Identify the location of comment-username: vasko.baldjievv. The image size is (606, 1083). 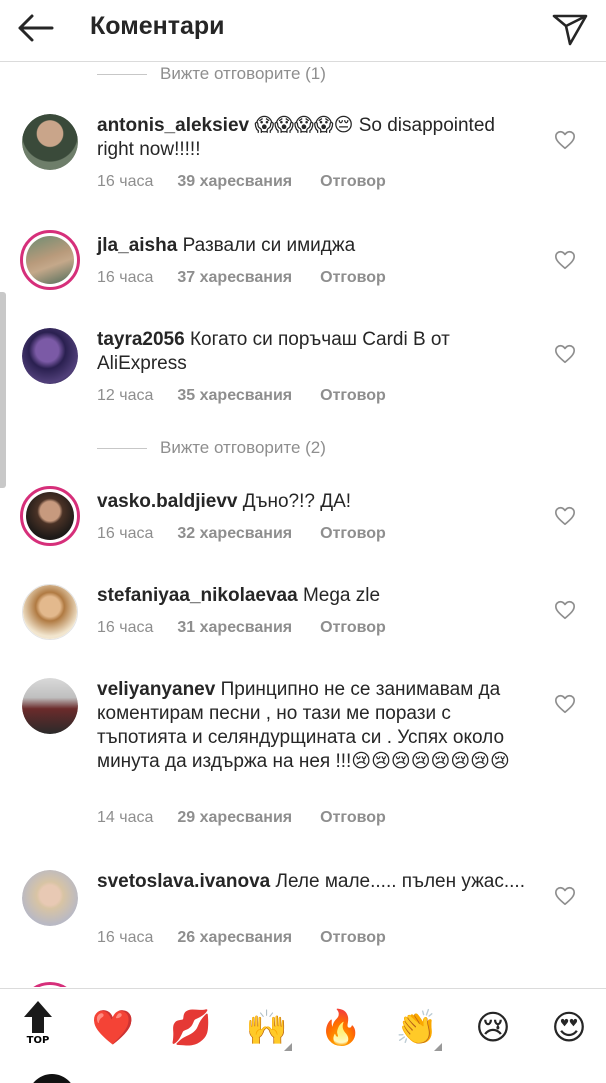
(167, 501).